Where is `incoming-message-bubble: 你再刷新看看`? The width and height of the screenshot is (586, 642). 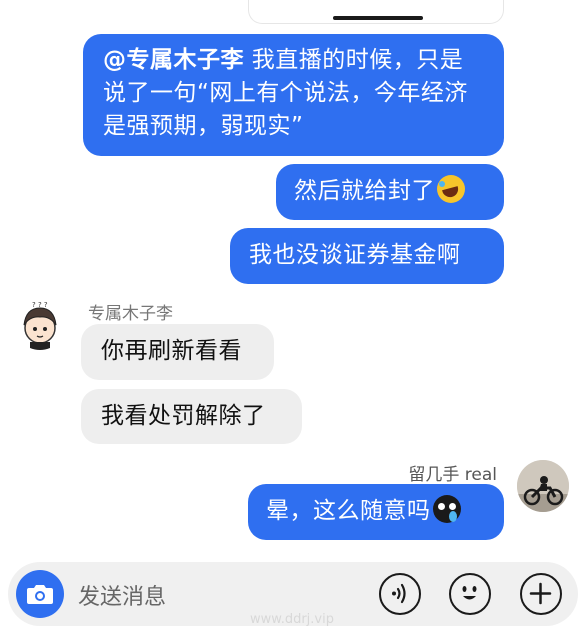
incoming-message-bubble: 你再刷新看看 is located at coordinates (177, 352).